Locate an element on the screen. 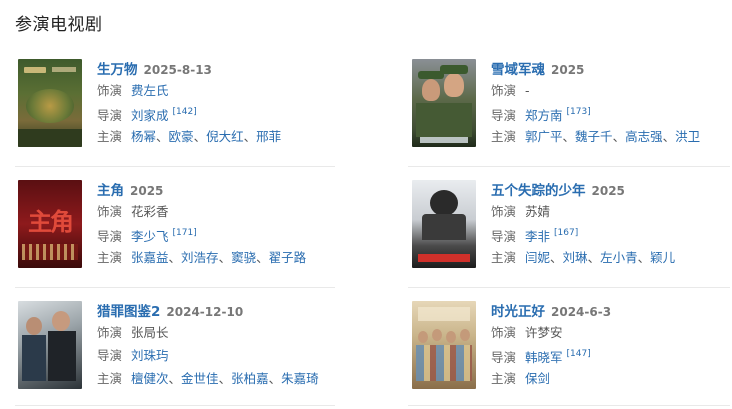  role-name: 许梦安 is located at coordinates (544, 332).